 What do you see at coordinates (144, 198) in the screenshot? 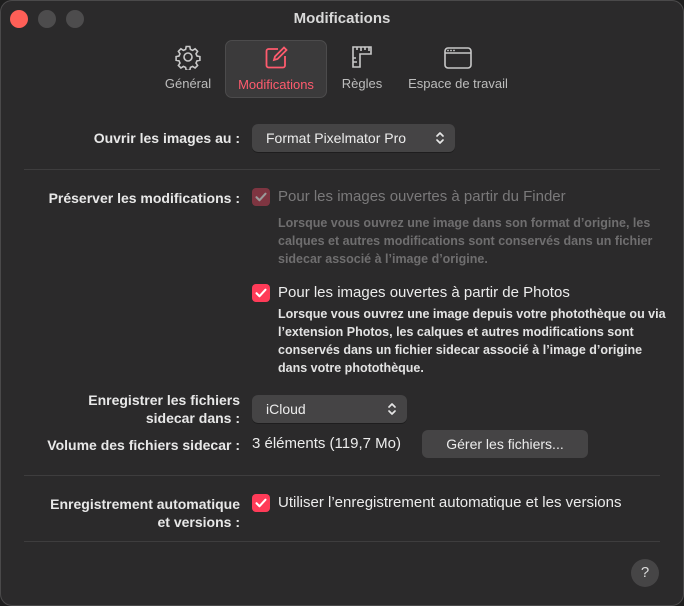
I see `preserve-label: Préserver les modifications :` at bounding box center [144, 198].